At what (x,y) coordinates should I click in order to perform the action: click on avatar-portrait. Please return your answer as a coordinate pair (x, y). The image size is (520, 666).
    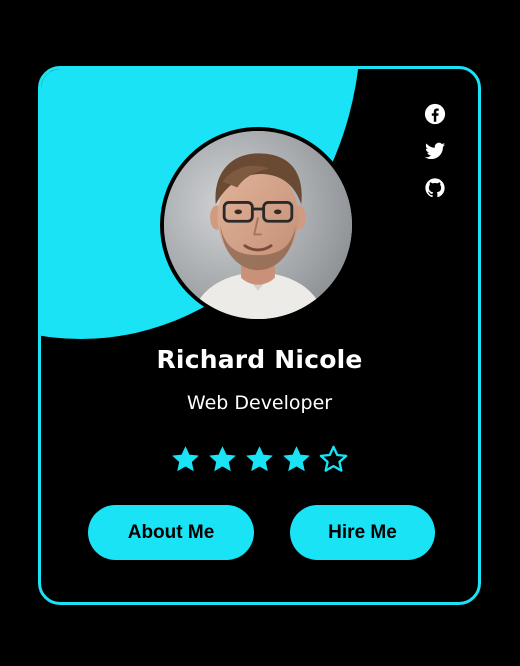
    Looking at the image, I should click on (258, 225).